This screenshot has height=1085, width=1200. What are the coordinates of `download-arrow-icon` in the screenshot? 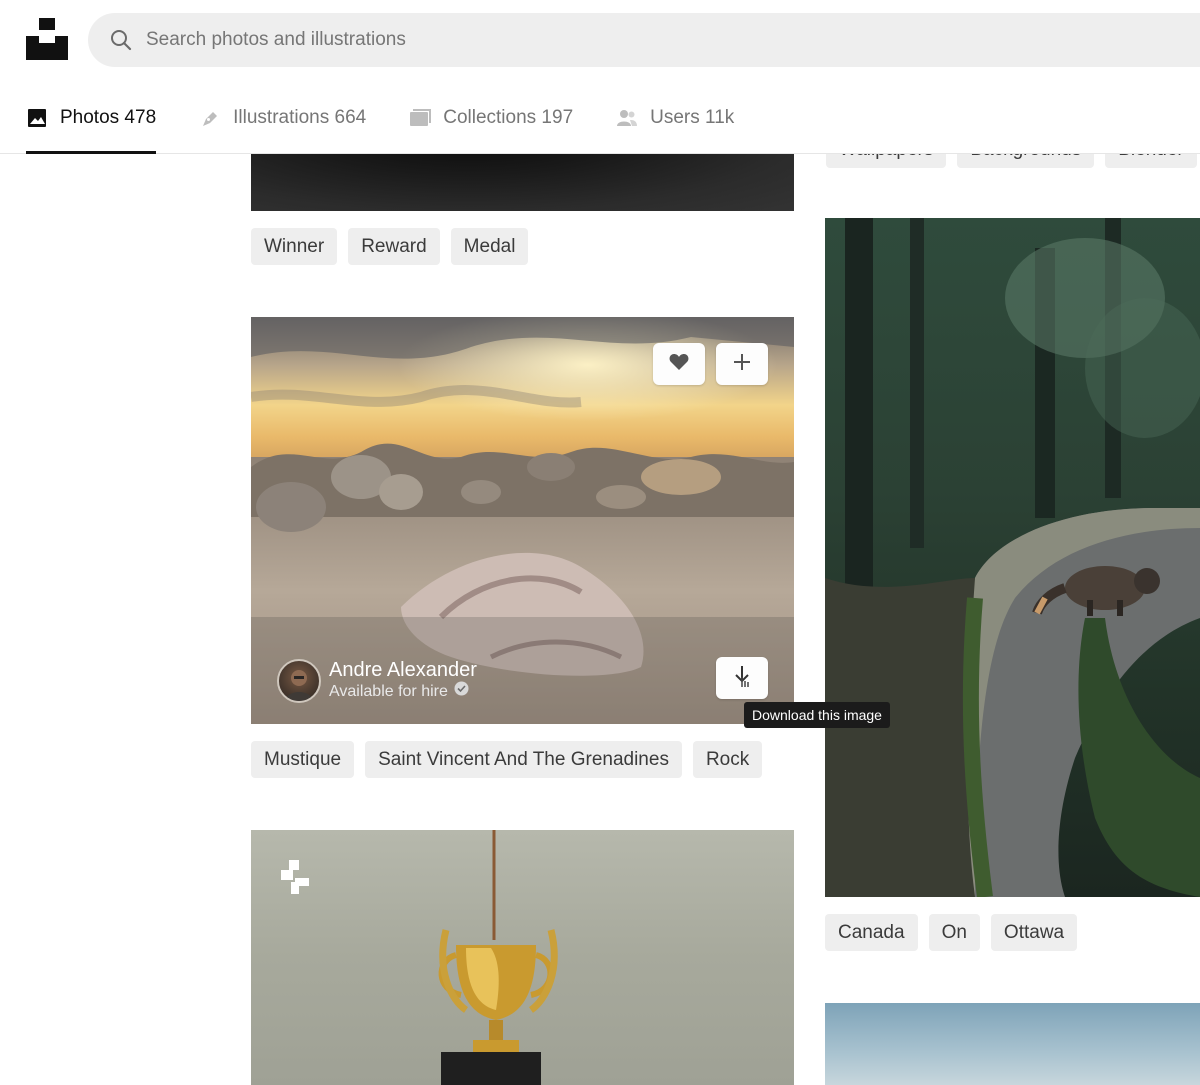 It's located at (742, 678).